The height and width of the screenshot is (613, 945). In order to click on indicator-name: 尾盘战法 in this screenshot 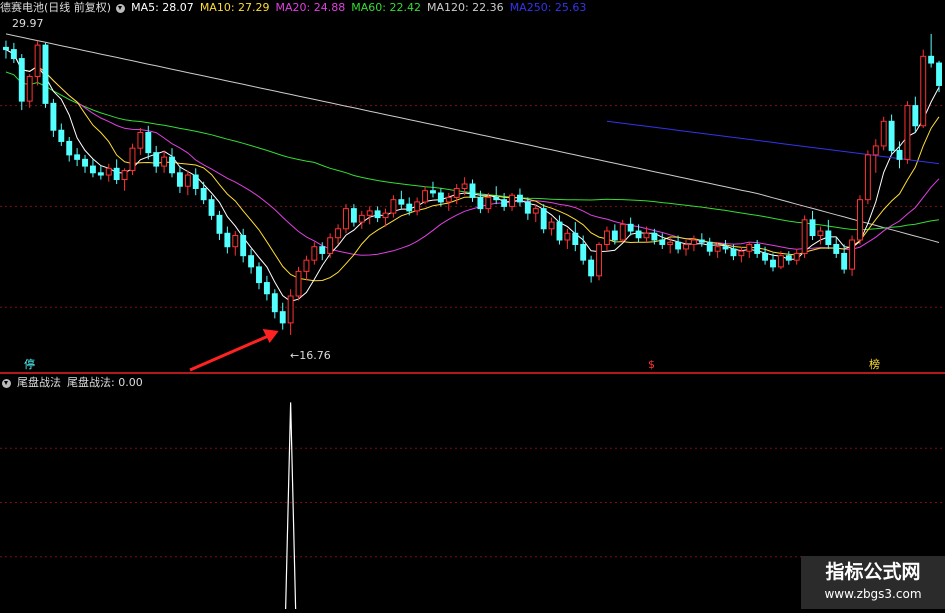, I will do `click(39, 383)`.